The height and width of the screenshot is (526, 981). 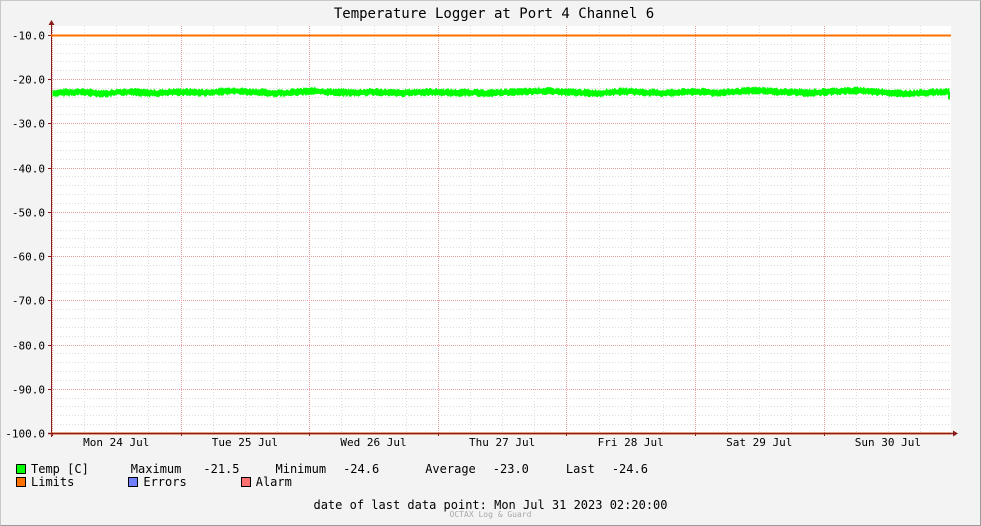 What do you see at coordinates (28, 301) in the screenshot?
I see `y-tick-label: -70.0` at bounding box center [28, 301].